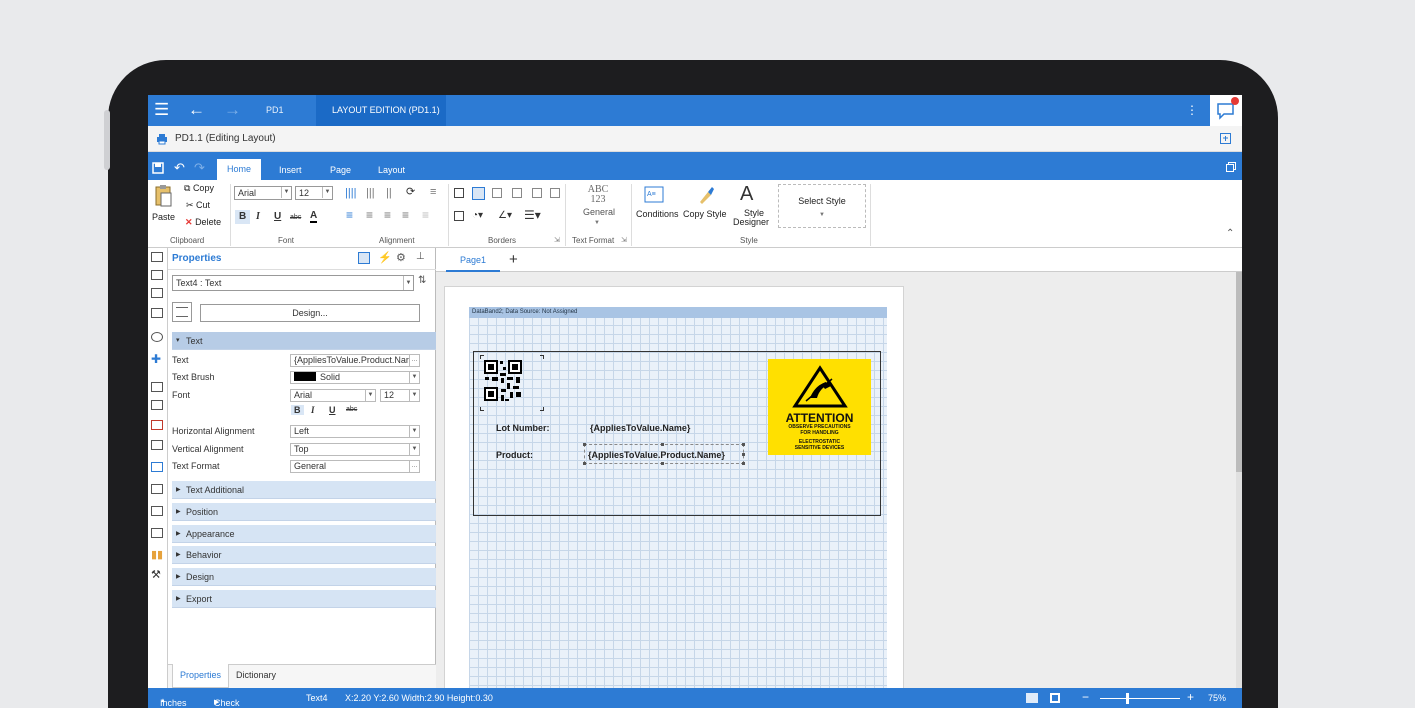 This screenshot has height=708, width=1415. I want to click on text-box-icon, so click(157, 405).